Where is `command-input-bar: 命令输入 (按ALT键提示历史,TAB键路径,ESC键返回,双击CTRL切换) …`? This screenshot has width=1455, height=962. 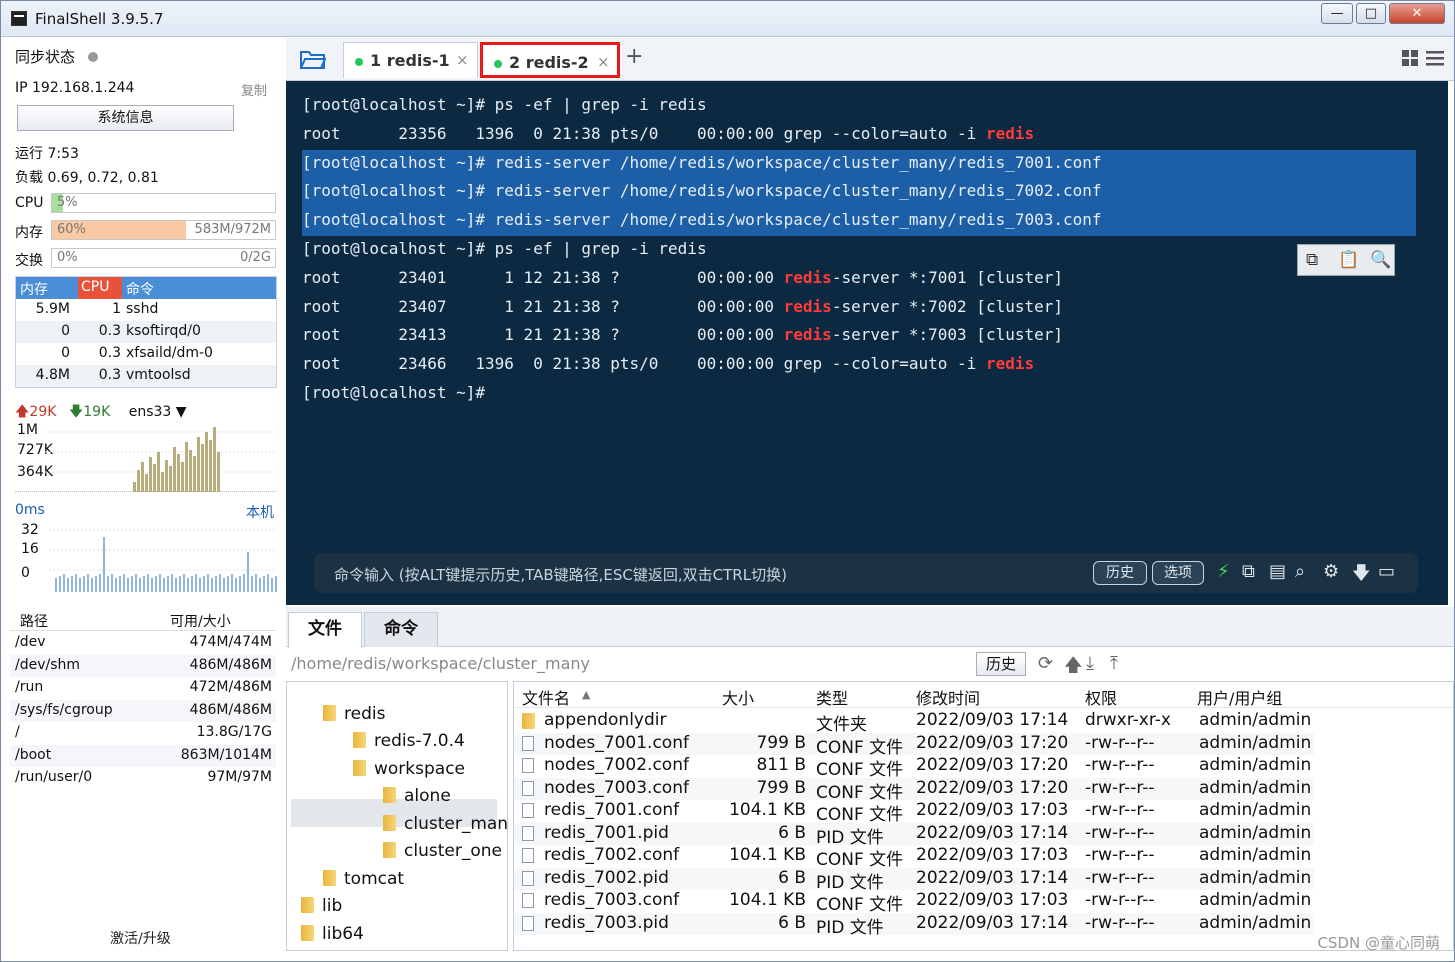
command-input-bar: 命令输入 (按ALT键提示历史,TAB键路径,ESC键返回,双击CTRL切换) … is located at coordinates (866, 573).